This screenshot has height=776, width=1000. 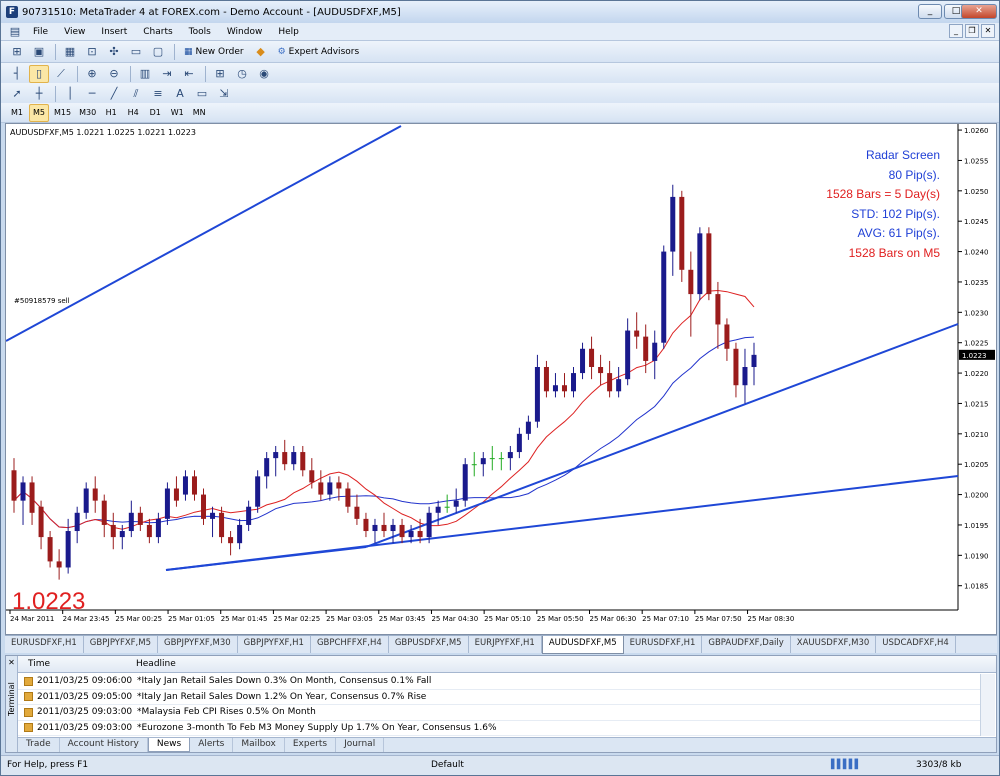 What do you see at coordinates (39, 745) in the screenshot?
I see `terminal-tab: Trade` at bounding box center [39, 745].